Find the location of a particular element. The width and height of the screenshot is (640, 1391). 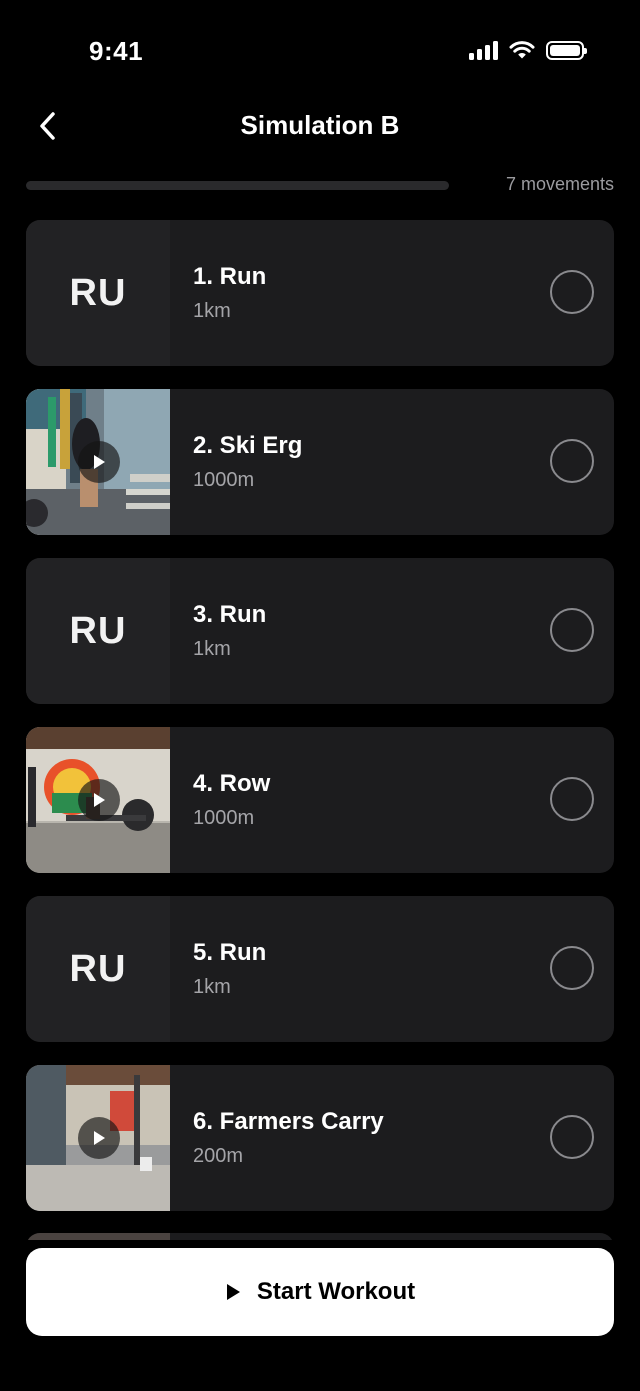

movement-count: 7 movements is located at coordinates (559, 184).